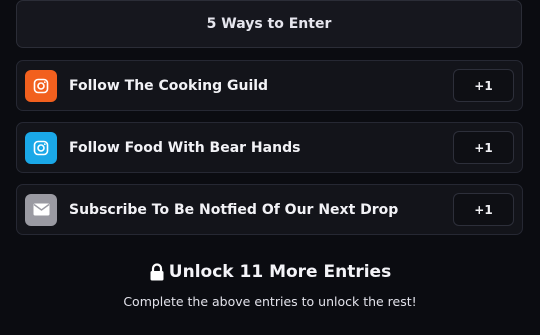 The width and height of the screenshot is (540, 335). Describe the element at coordinates (169, 85) in the screenshot. I see `entry-label: Follow The Cooking Guild` at that location.